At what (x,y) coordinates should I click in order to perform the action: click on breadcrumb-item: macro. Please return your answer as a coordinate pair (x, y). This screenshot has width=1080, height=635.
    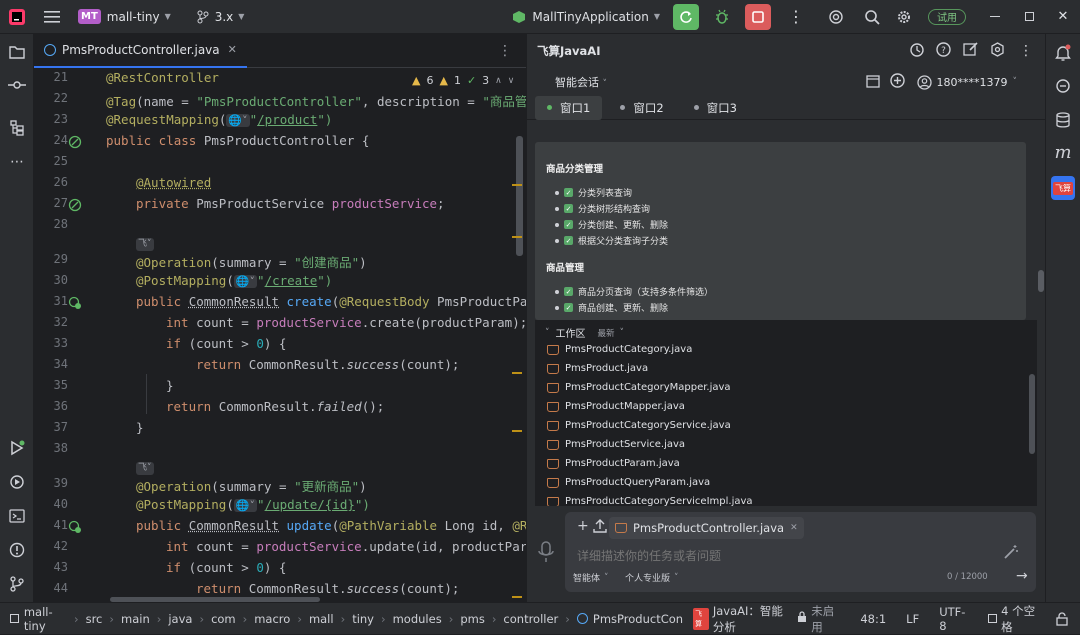
    Looking at the image, I should click on (272, 619).